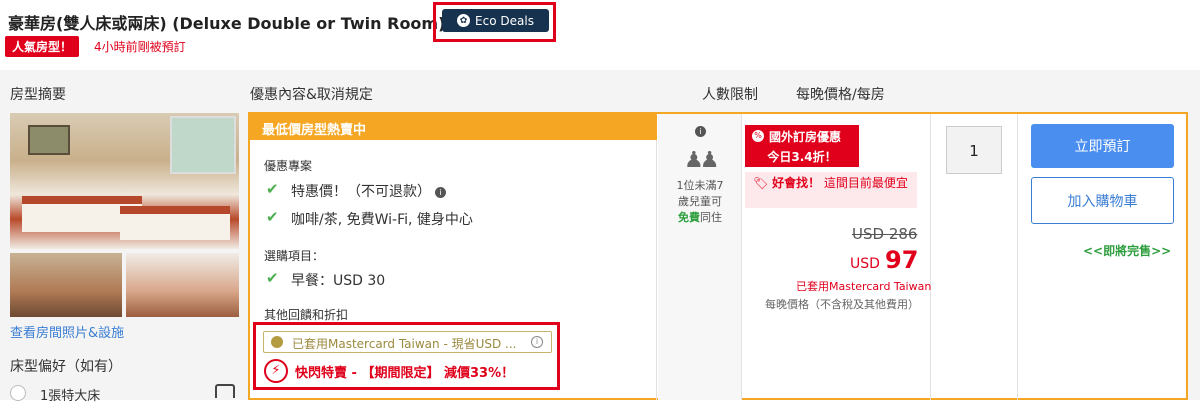 The height and width of the screenshot is (404, 1200). I want to click on deal-item-breakfast: 早餐：USD 30, so click(338, 281).